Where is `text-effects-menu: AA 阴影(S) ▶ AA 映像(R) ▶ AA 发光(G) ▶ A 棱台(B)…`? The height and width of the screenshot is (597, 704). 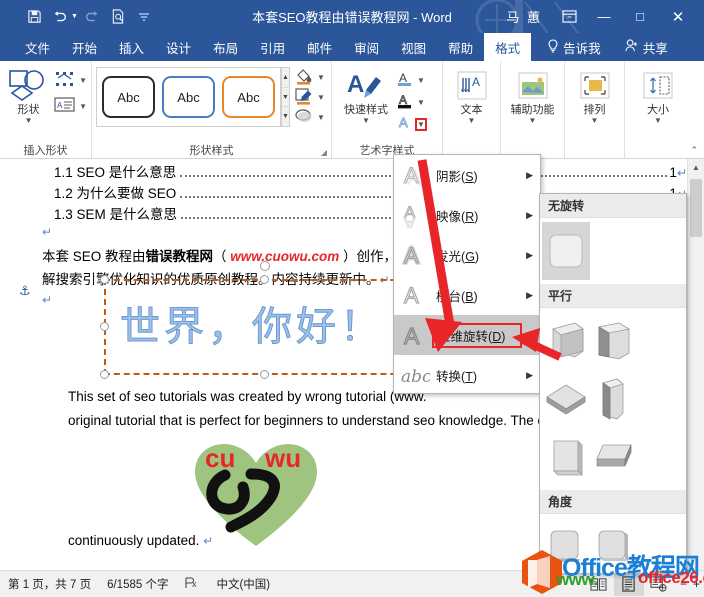
text-effects-menu: AA 阴影(S) ▶ AA 映像(R) ▶ AA 发光(G) ▶ A 棱台(B)… is located at coordinates (467, 274).